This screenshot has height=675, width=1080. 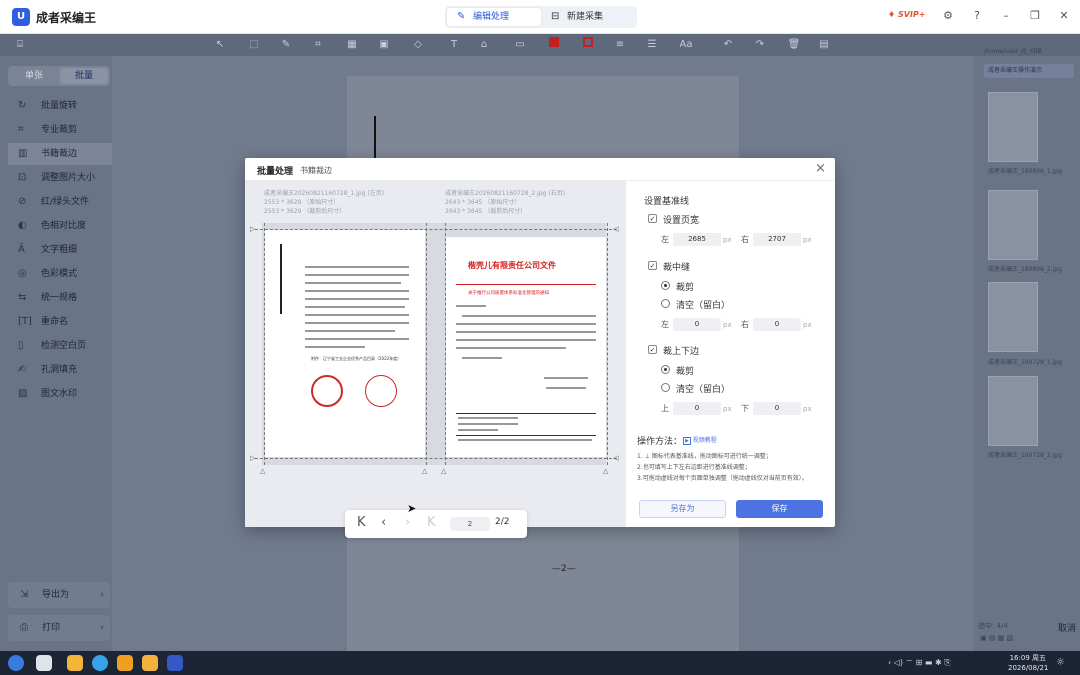 I want to click on sidebar-item-hue-contrast: ◐ 色相对比度, so click(x=60, y=226).